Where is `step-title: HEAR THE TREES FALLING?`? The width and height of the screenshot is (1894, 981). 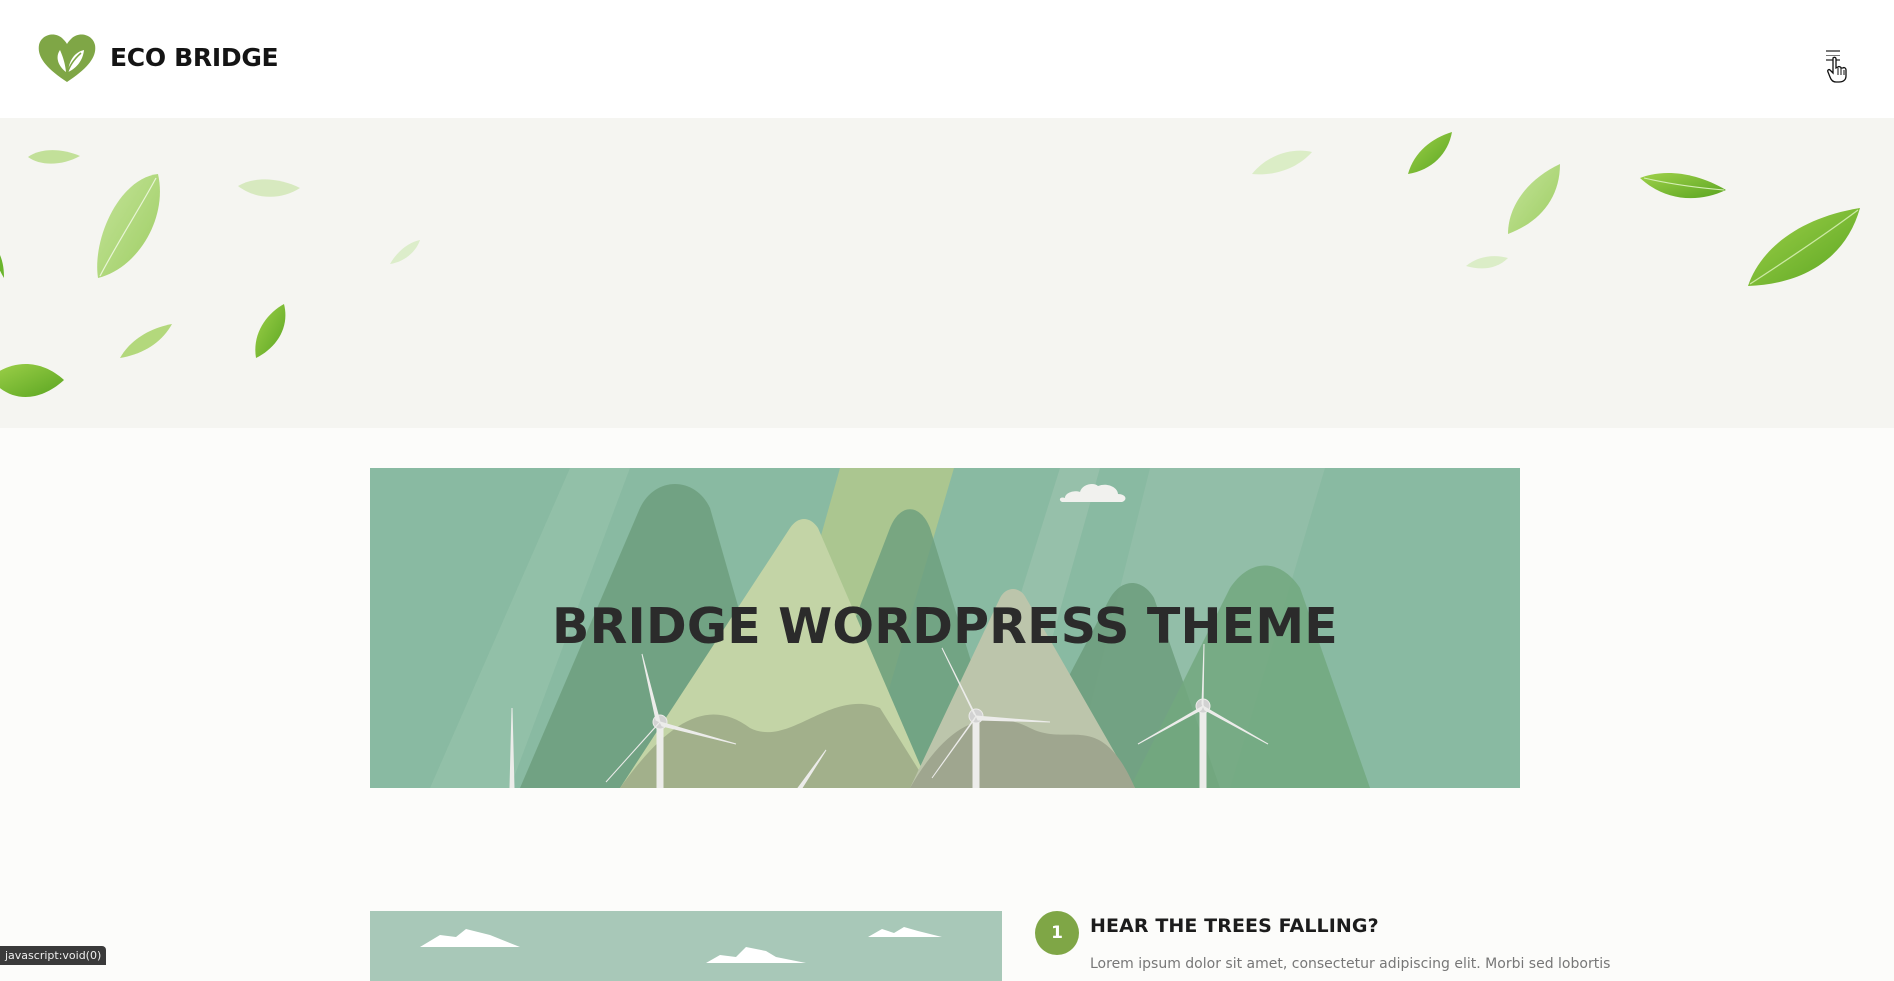
step-title: HEAR THE TREES FALLING? is located at coordinates (1234, 926).